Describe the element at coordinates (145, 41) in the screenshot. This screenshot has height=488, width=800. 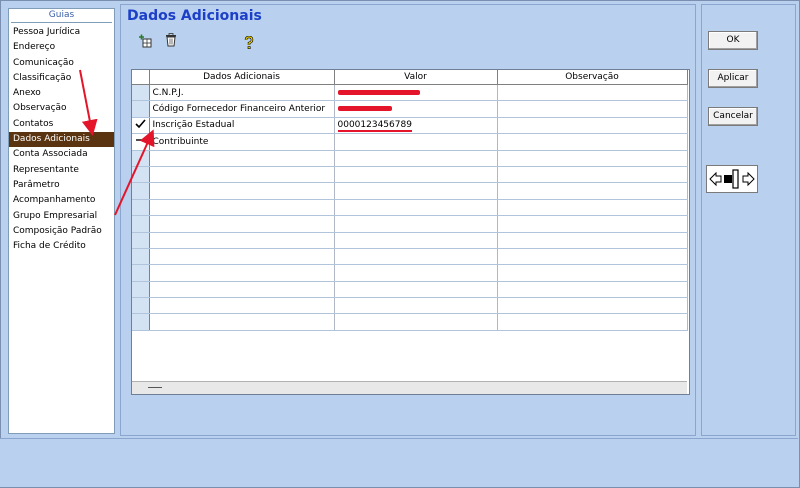
I see `add-row-button` at that location.